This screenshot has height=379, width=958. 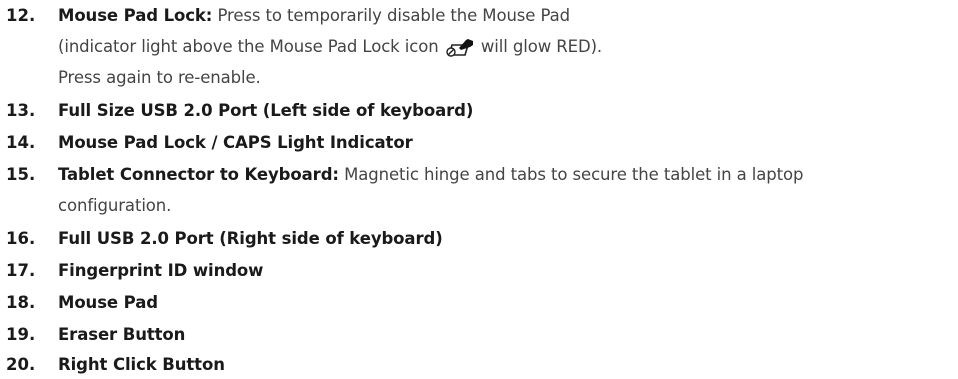 I want to click on item-title: Mouse Pad Lock / CAPS Light Indicator, so click(x=235, y=142).